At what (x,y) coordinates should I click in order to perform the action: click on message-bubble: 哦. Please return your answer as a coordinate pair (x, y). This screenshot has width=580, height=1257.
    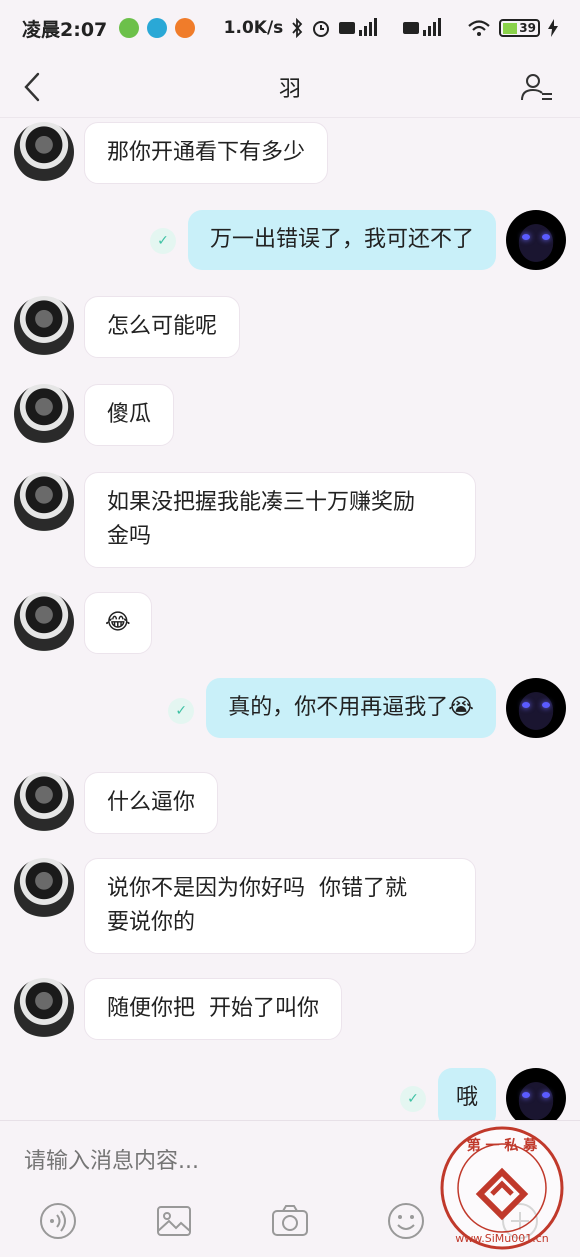
    Looking at the image, I should click on (466, 1094).